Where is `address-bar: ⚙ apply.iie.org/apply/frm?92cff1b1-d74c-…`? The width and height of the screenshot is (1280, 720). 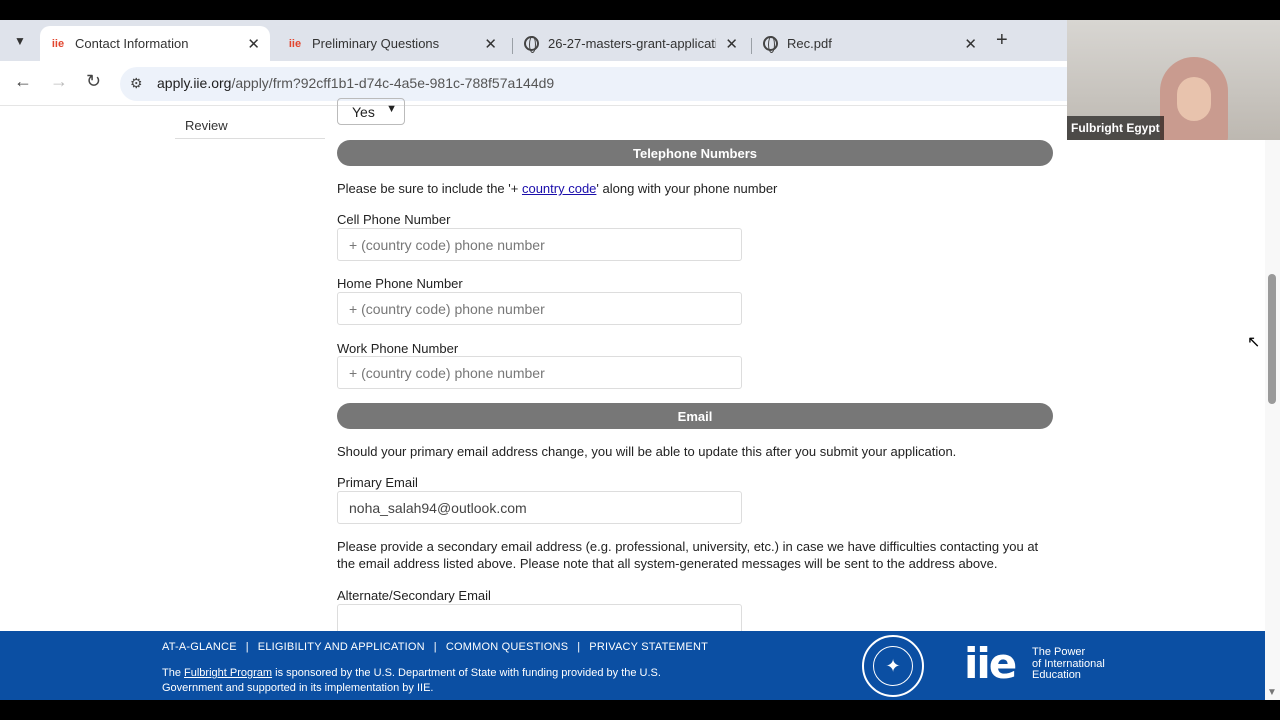
address-bar: ⚙ apply.iie.org/apply/frm?92cff1b1-d74c-… is located at coordinates (593, 84).